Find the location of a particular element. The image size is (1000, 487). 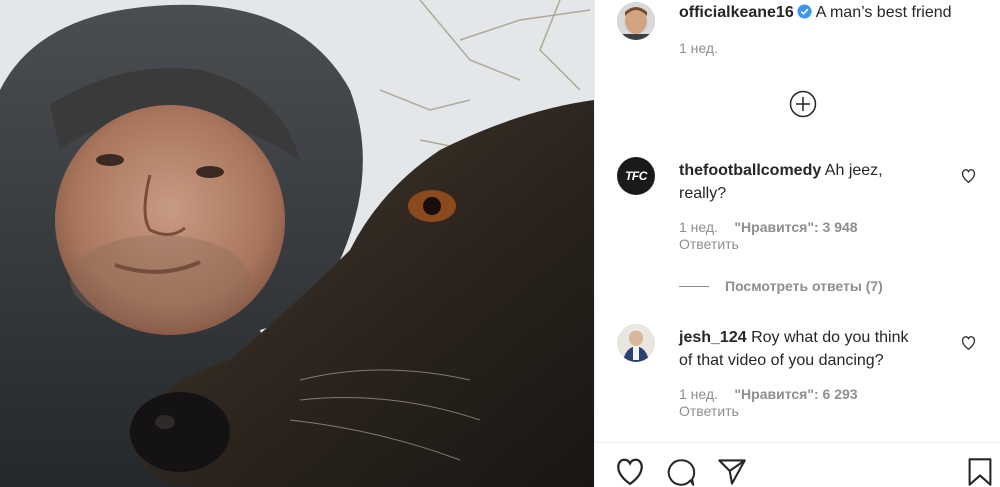

tfc-logo-text: TFC is located at coordinates (636, 176).